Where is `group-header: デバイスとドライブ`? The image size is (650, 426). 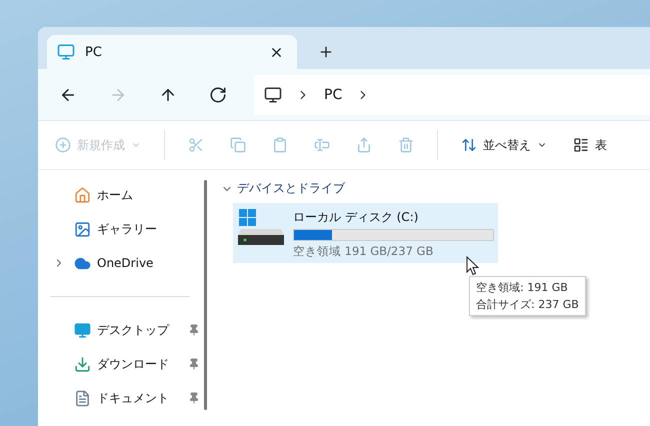 group-header: デバイスとドライブ is located at coordinates (435, 188).